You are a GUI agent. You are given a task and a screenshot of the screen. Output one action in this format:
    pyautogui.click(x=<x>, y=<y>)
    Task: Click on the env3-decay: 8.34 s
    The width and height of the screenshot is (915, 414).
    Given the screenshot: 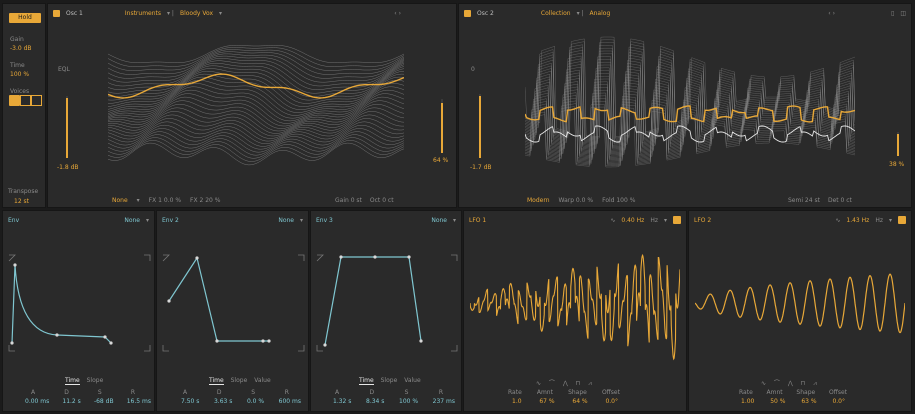 What is the action you would take?
    pyautogui.click(x=375, y=401)
    